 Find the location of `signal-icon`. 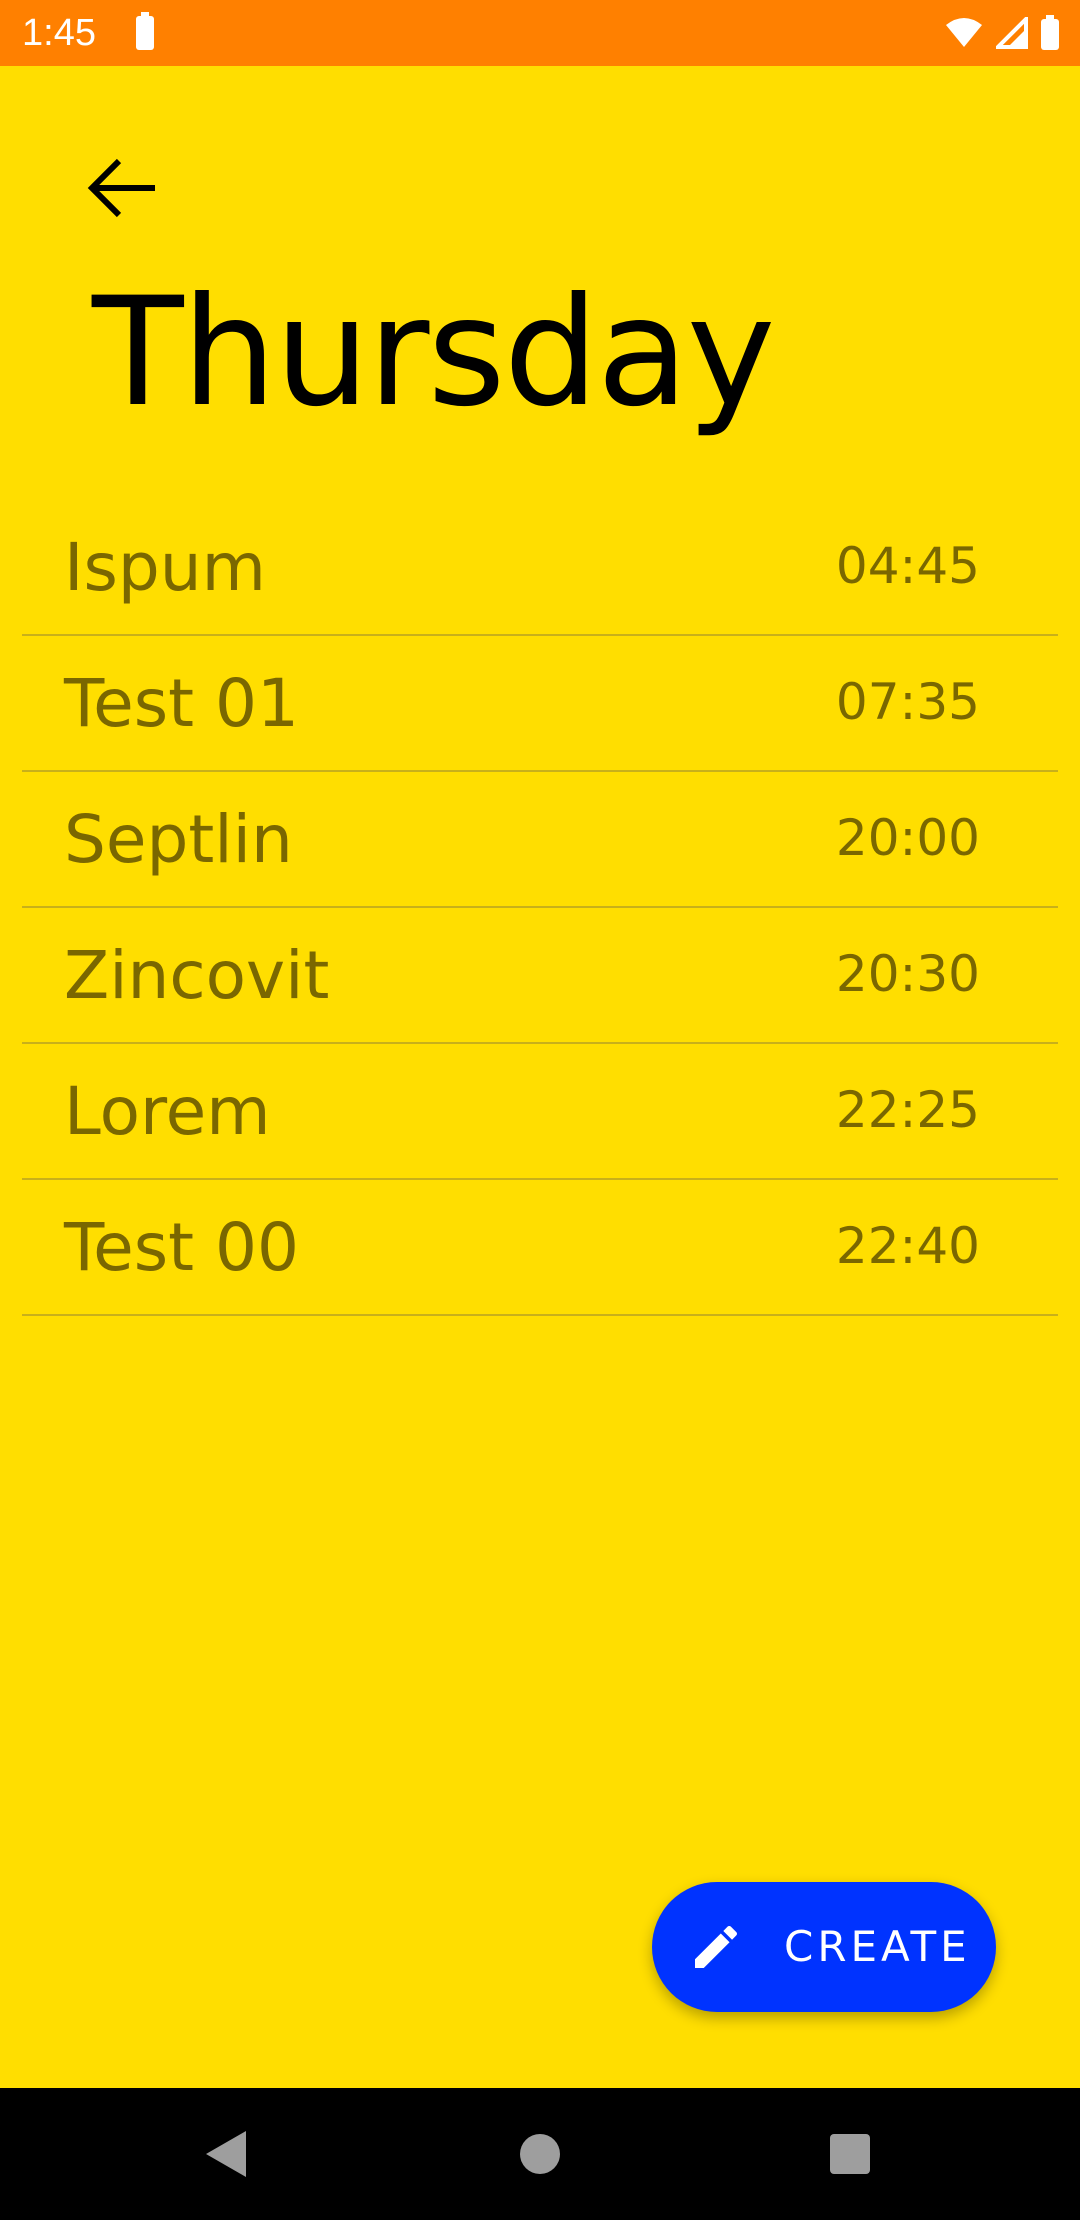

signal-icon is located at coordinates (1012, 33).